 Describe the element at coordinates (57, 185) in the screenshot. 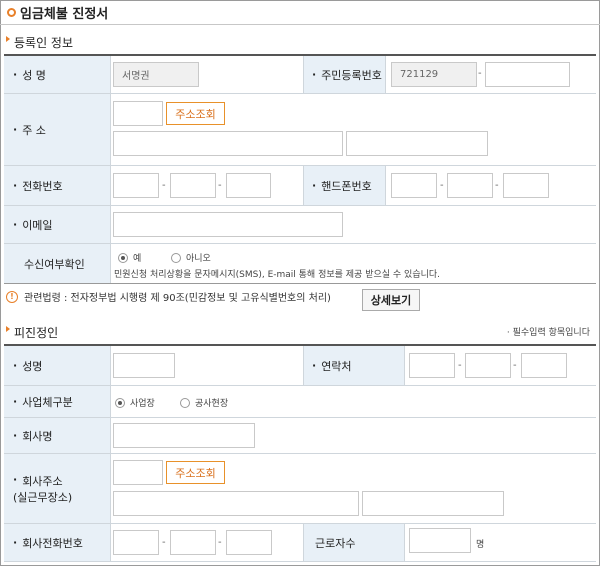

I see `phone-label: 전화번호` at that location.